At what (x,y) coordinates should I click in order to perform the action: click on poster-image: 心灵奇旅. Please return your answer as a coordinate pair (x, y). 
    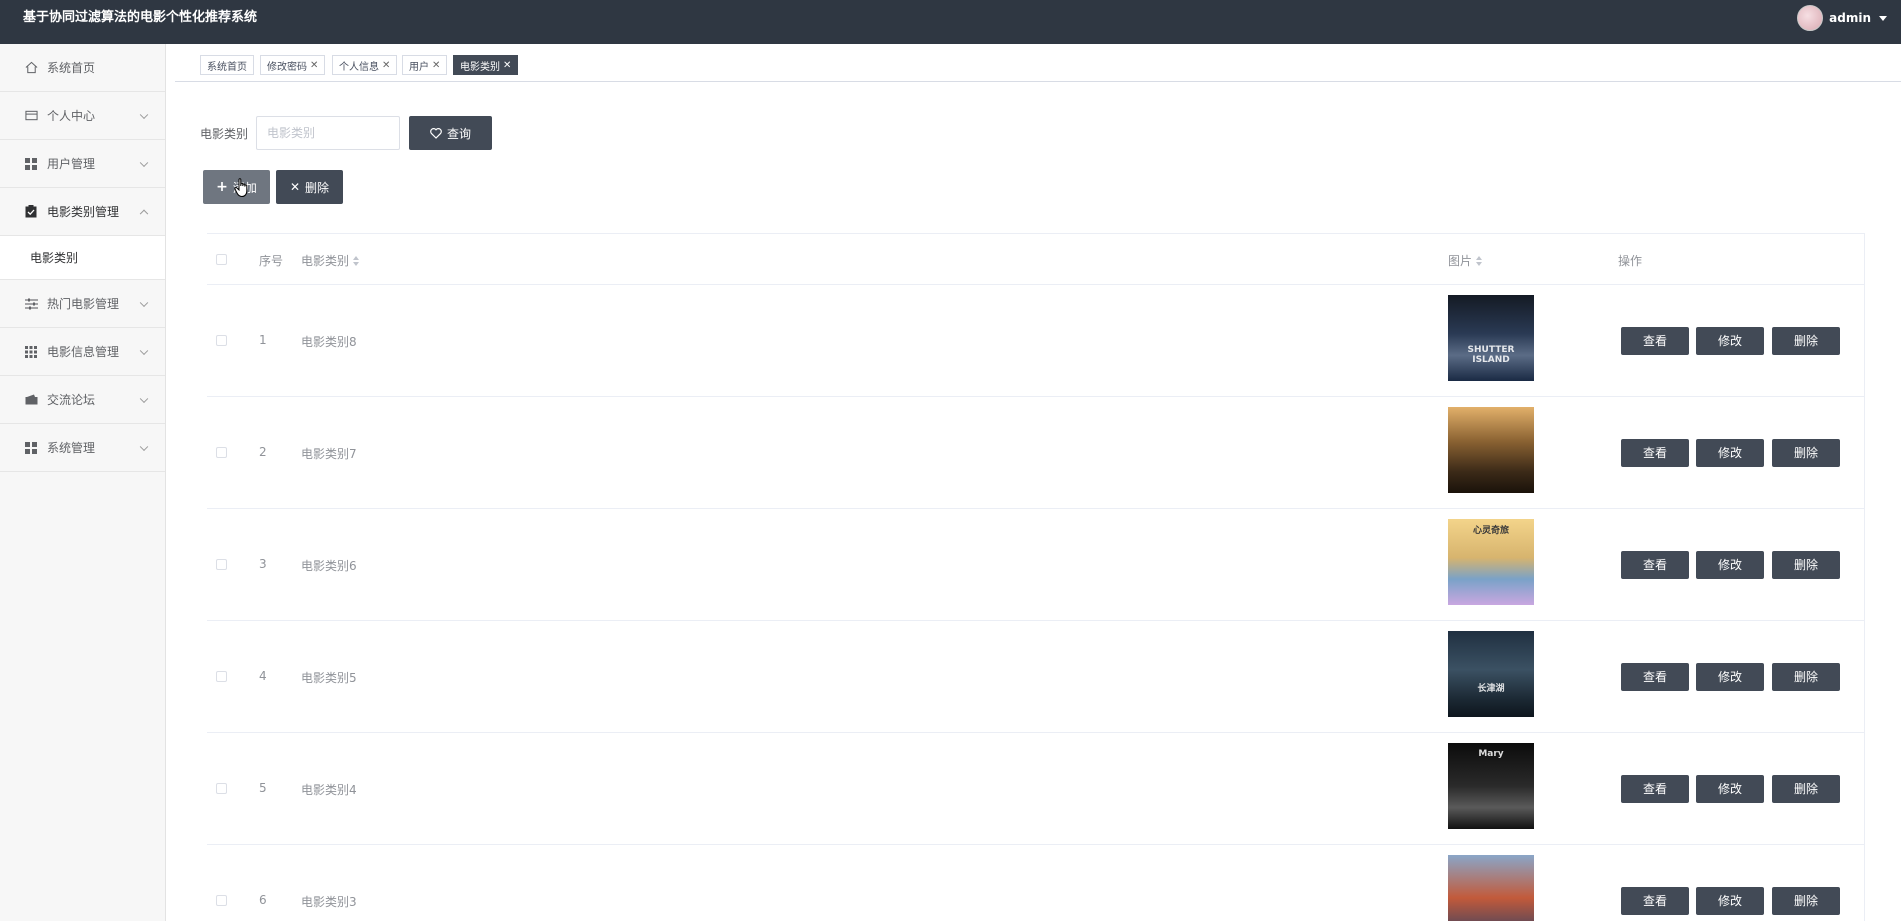
    Looking at the image, I should click on (1491, 562).